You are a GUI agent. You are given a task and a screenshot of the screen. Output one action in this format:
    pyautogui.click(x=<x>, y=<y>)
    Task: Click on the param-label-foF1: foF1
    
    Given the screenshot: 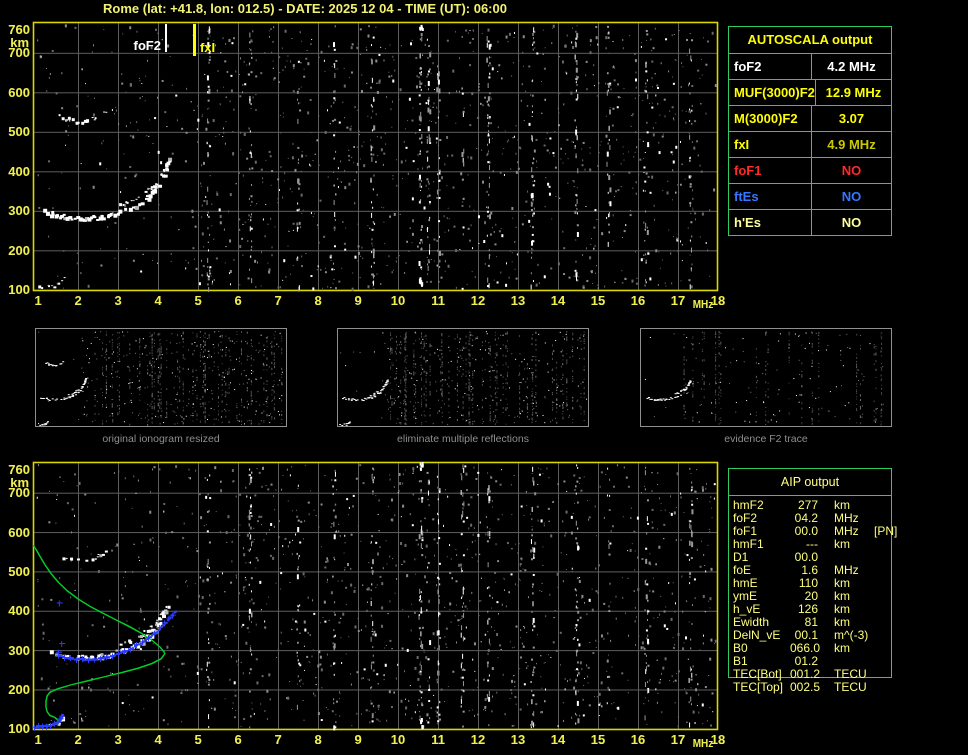 What is the action you would take?
    pyautogui.click(x=770, y=170)
    